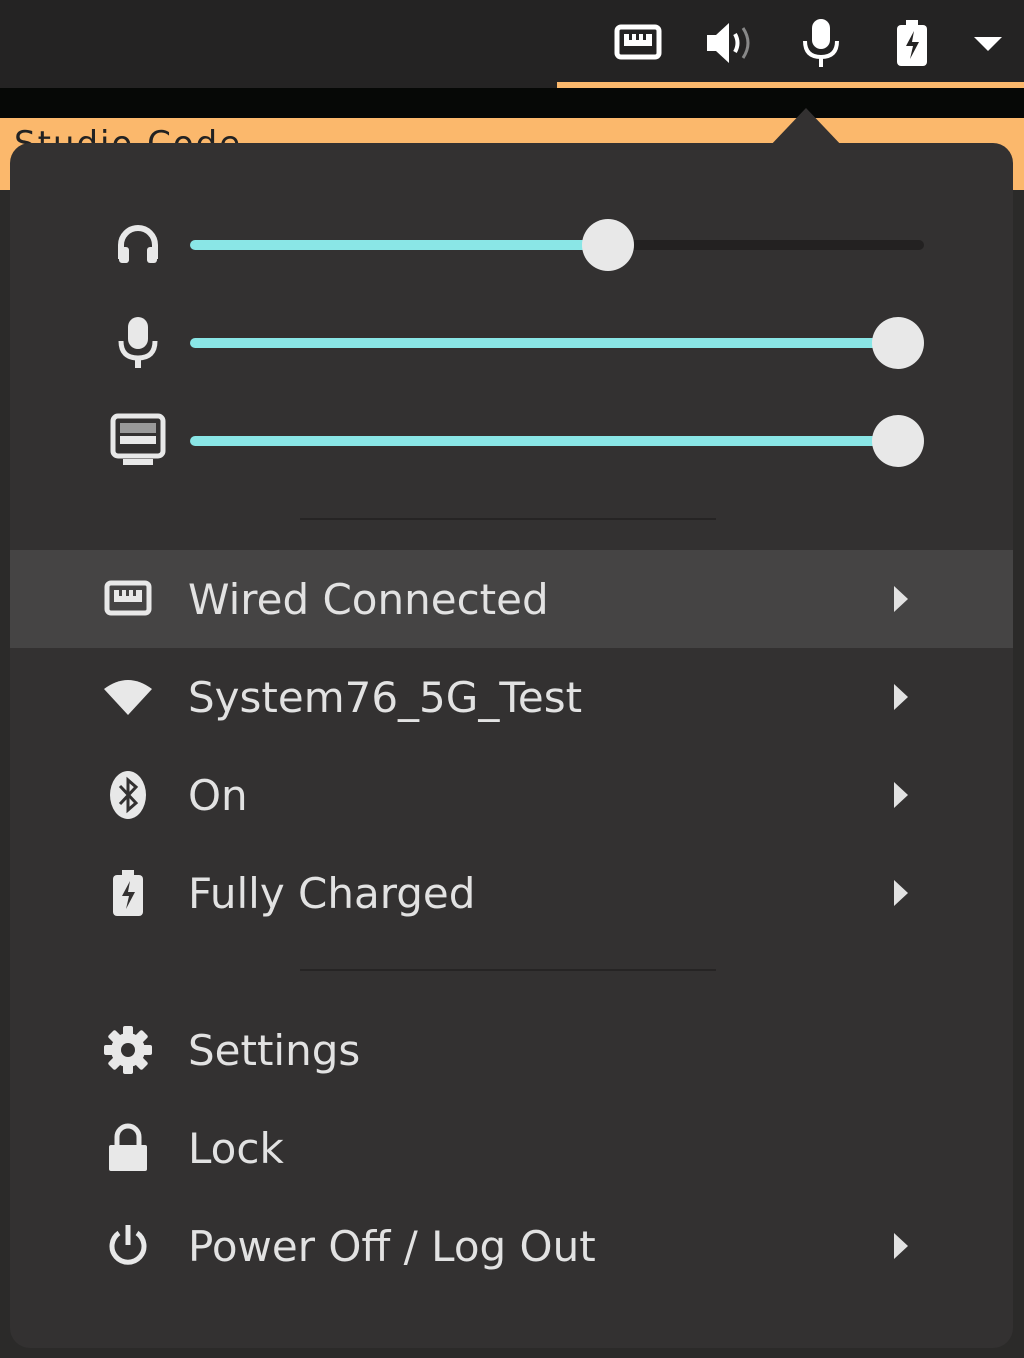 The height and width of the screenshot is (1358, 1024). I want to click on menu-item-wifi: System76_5G_Test, so click(511, 697).